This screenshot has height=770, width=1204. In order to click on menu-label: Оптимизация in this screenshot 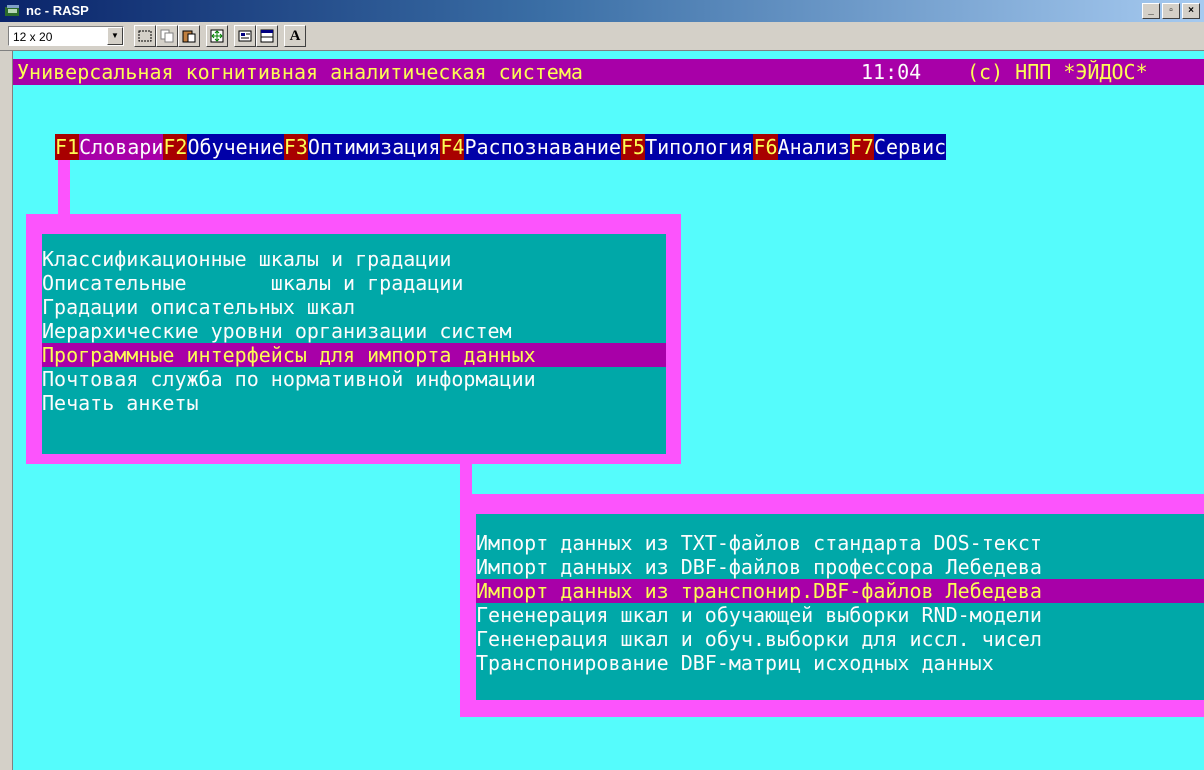, I will do `click(374, 147)`.